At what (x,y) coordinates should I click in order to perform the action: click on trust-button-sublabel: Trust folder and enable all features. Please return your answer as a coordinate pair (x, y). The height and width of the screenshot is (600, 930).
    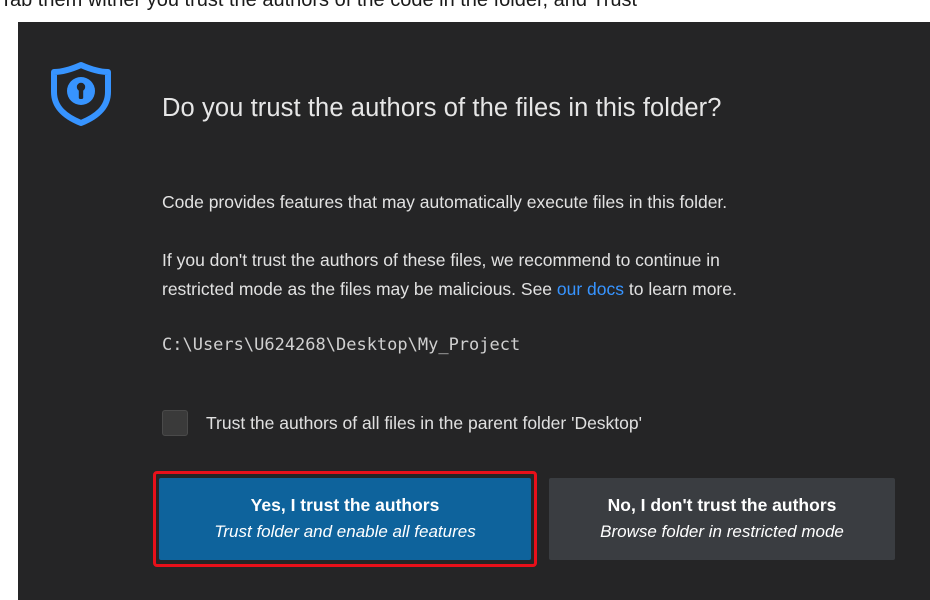
    Looking at the image, I should click on (345, 531).